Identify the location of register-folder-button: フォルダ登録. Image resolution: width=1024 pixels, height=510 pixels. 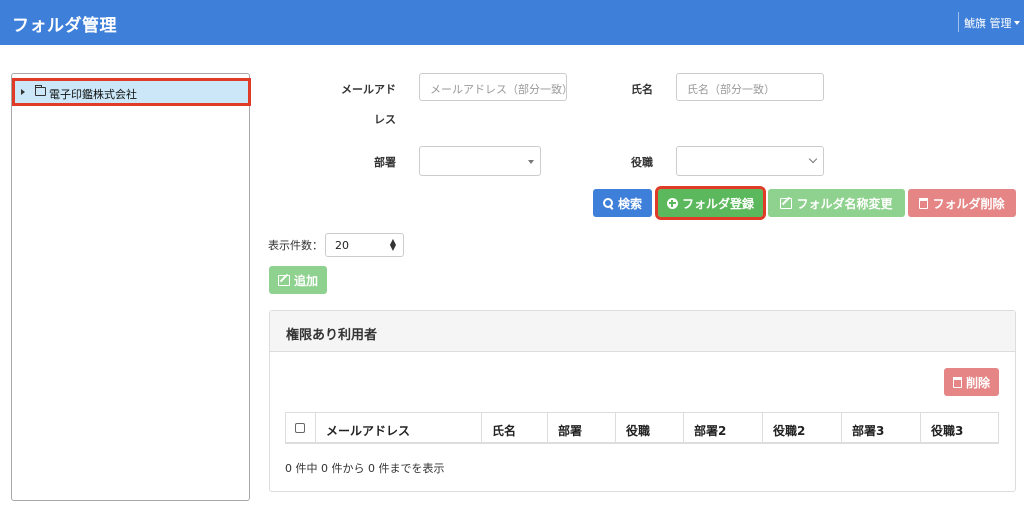
(710, 203).